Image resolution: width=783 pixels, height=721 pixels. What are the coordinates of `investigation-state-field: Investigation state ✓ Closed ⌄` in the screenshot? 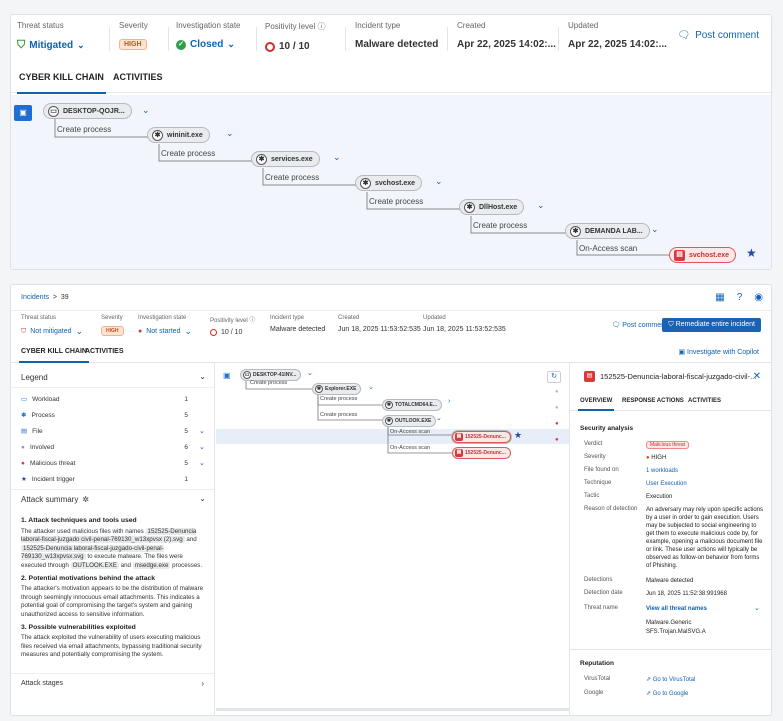 It's located at (208, 35).